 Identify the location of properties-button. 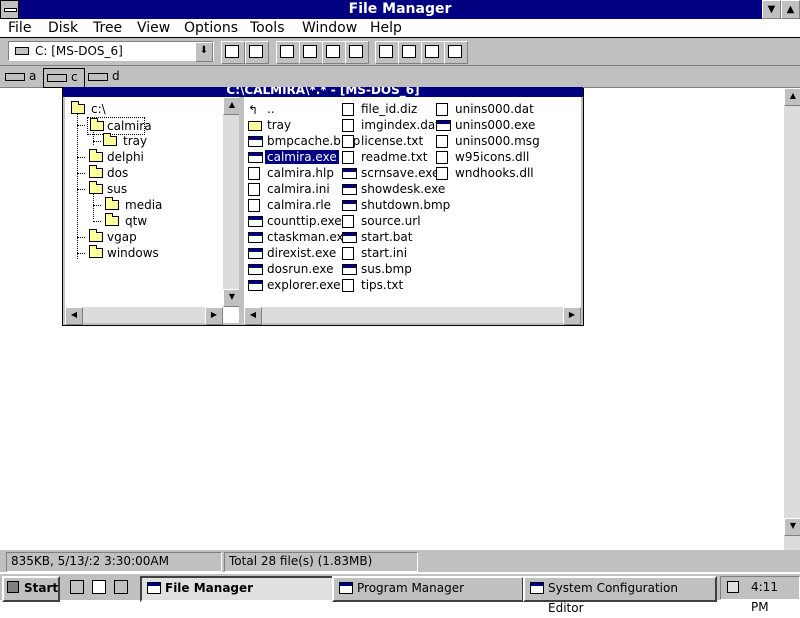
(433, 52).